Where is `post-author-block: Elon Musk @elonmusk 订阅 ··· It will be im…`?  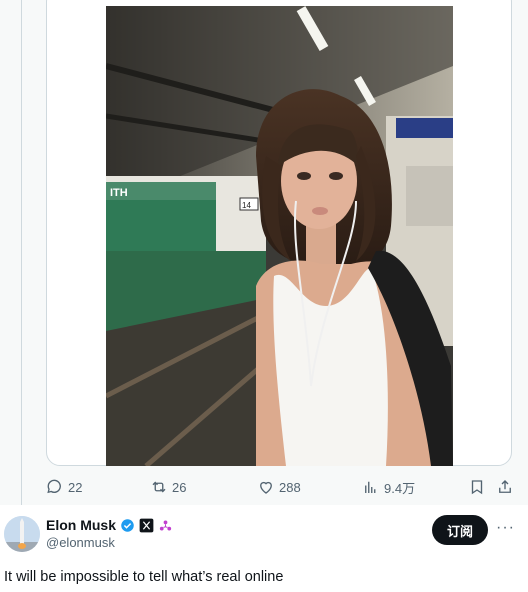 post-author-block: Elon Musk @elonmusk 订阅 ··· It will be im… is located at coordinates (264, 548).